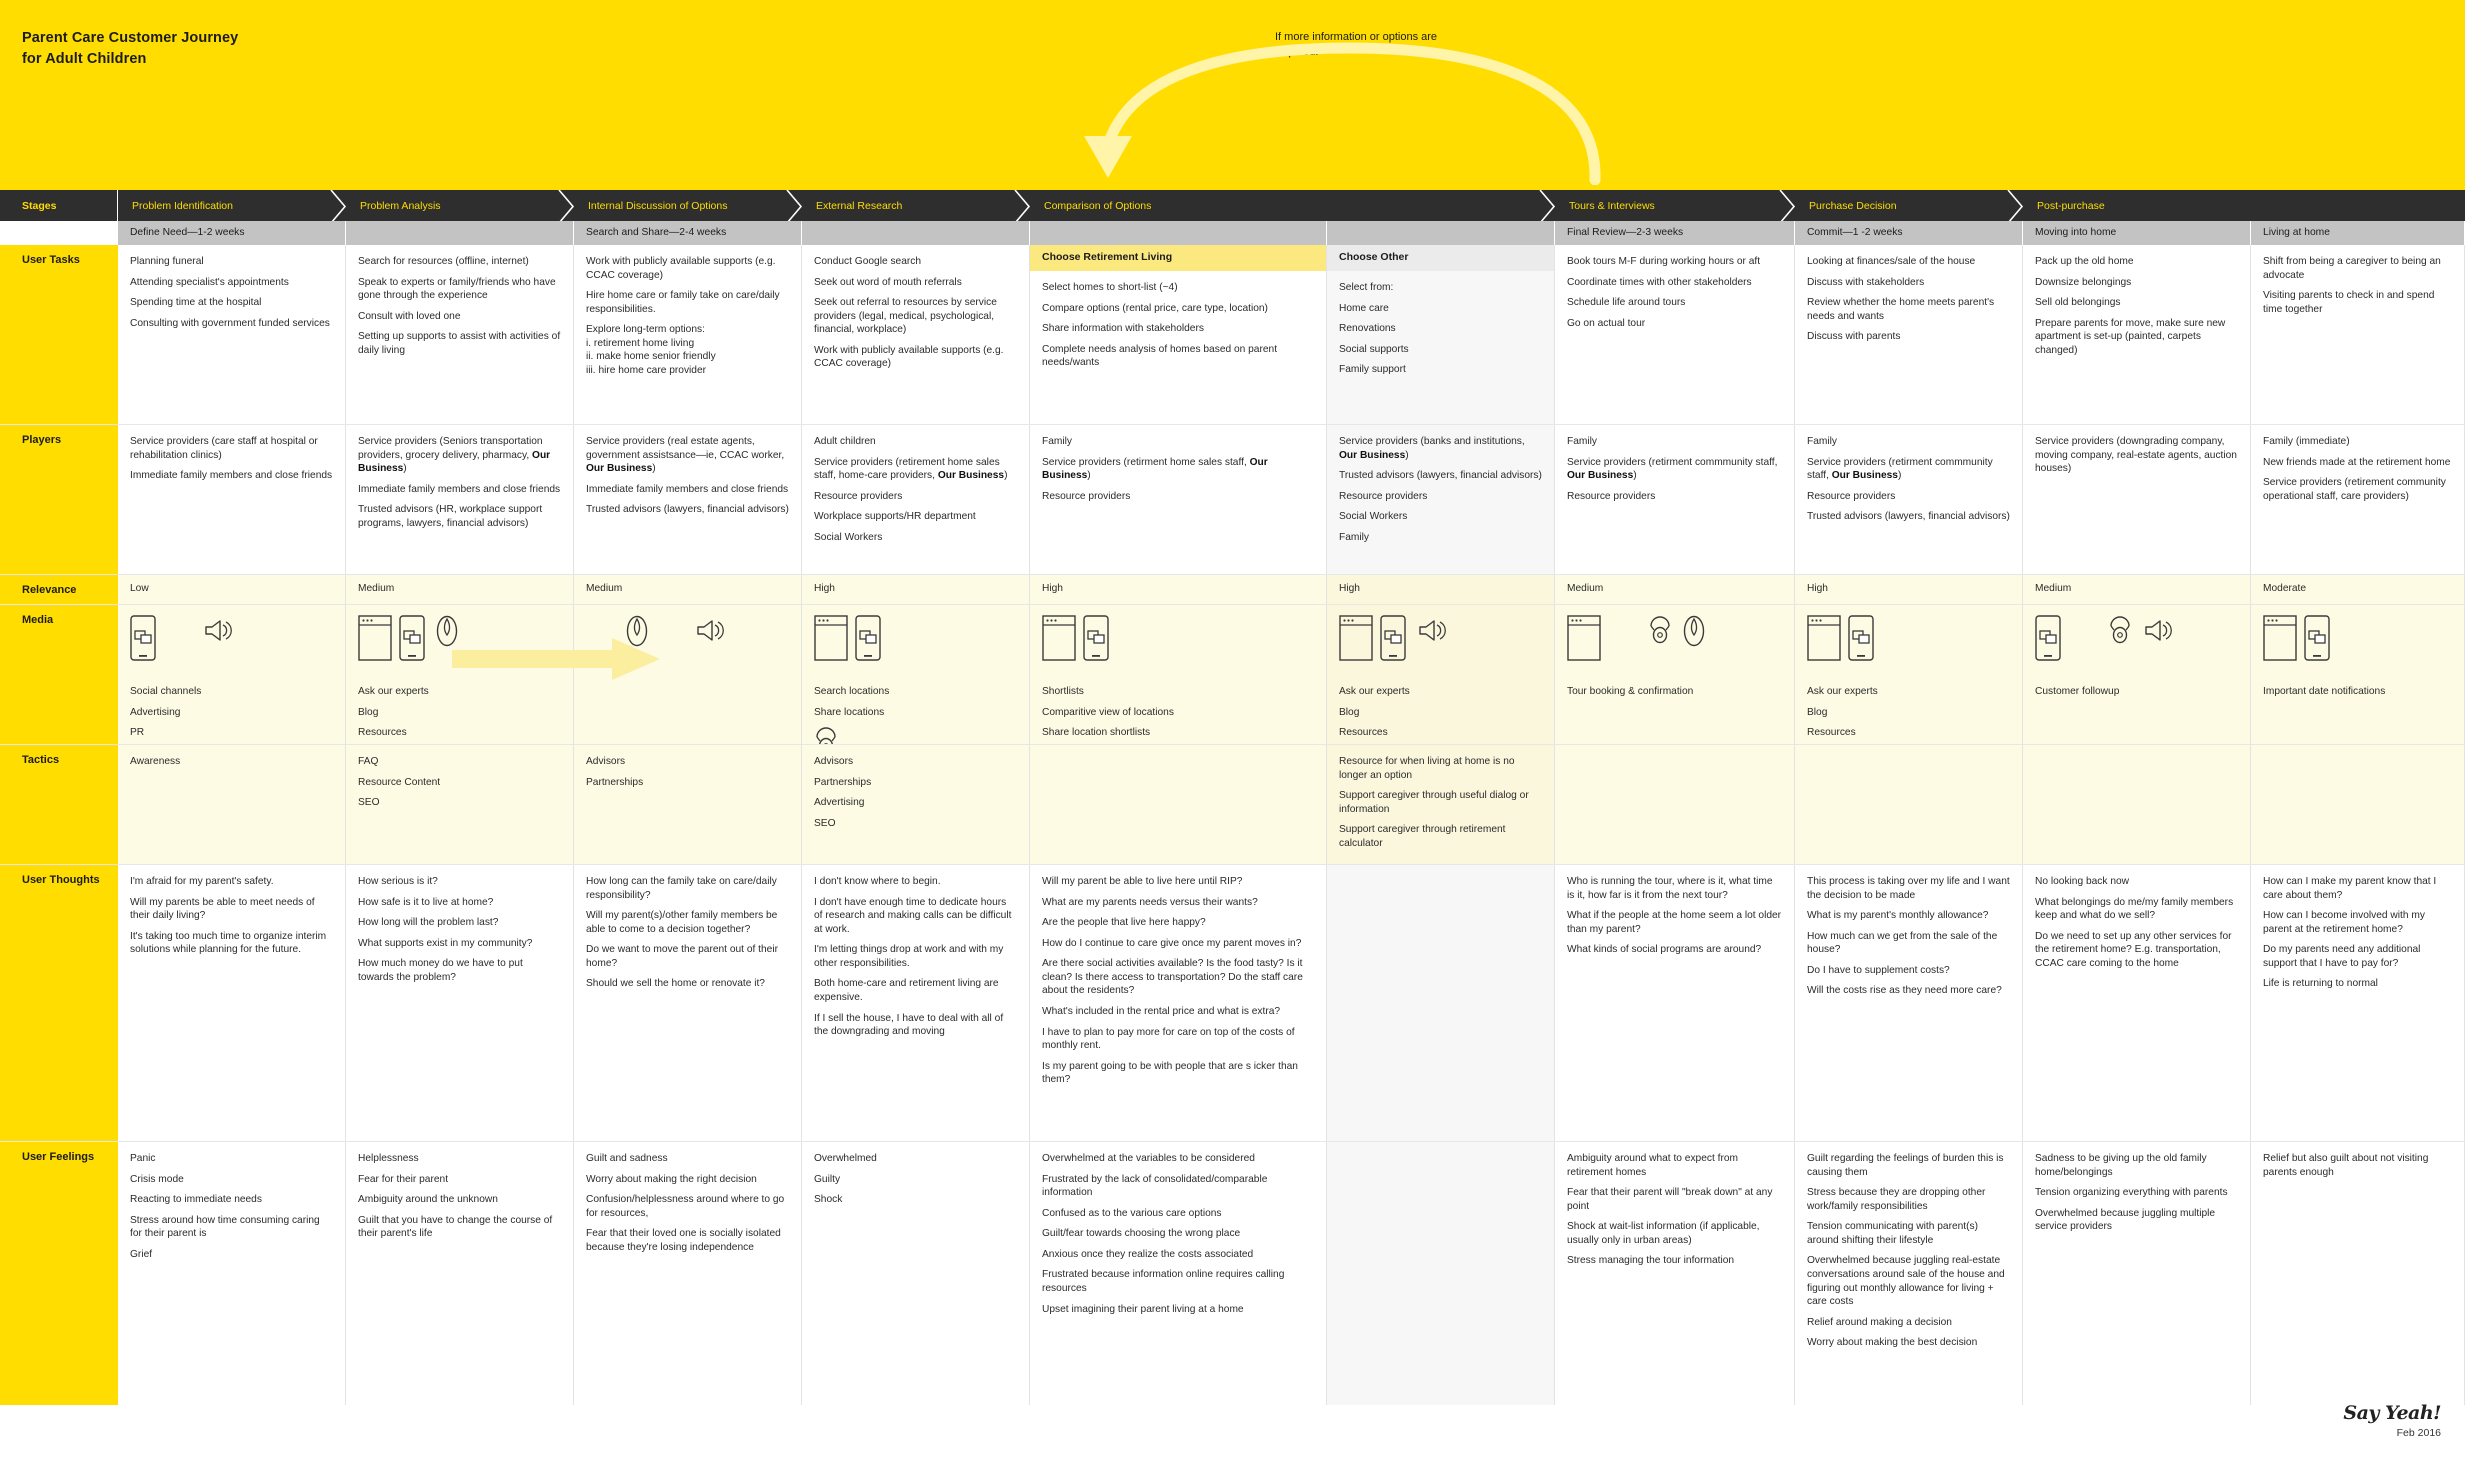  What do you see at coordinates (1675, 206) in the screenshot?
I see `stage-tours-interviews: Tours & Interviews` at bounding box center [1675, 206].